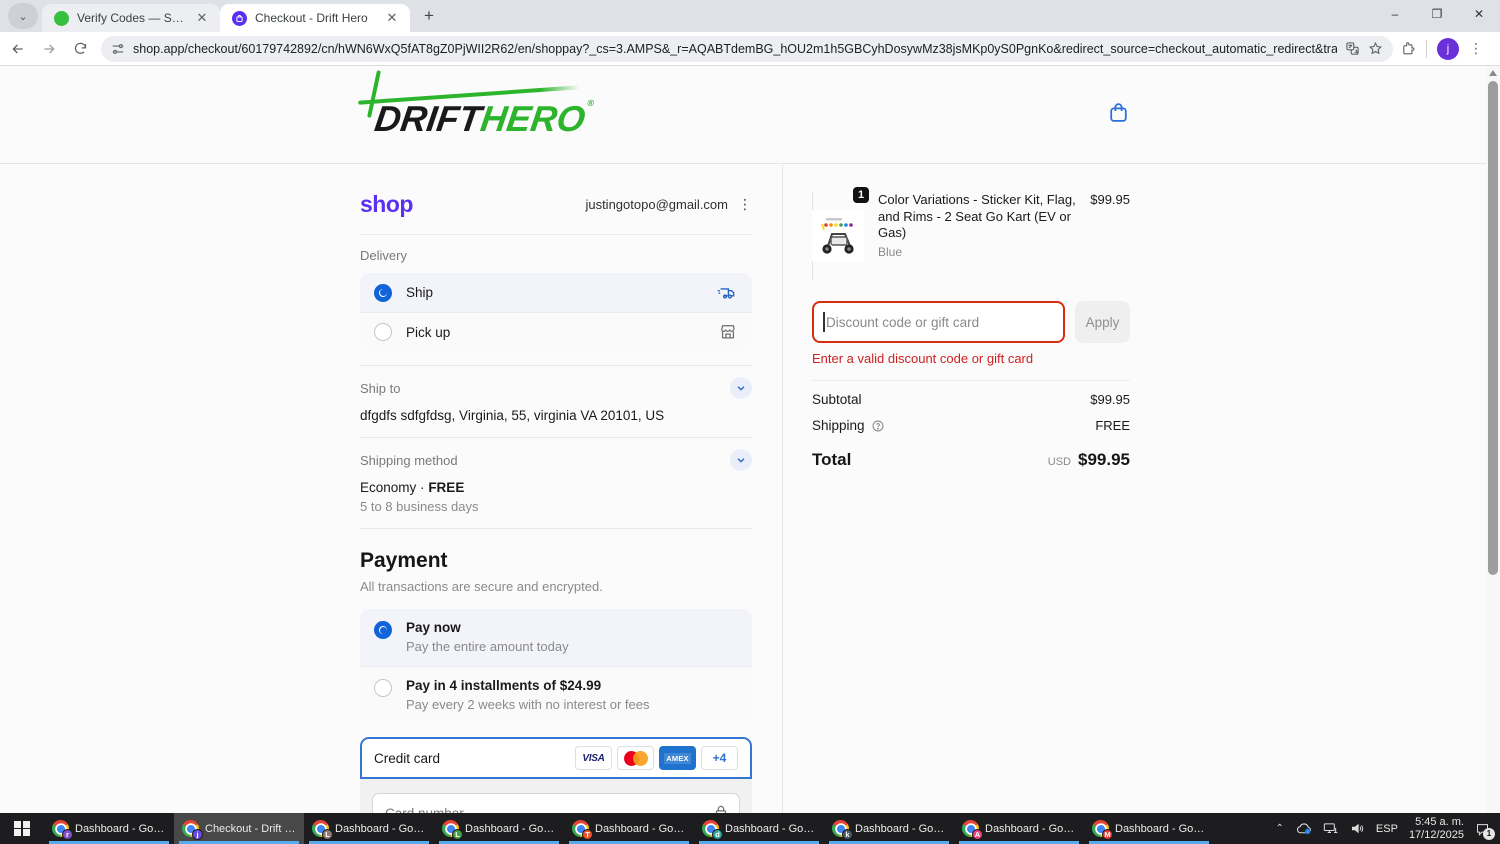 The image size is (1500, 844). What do you see at coordinates (923, 358) in the screenshot?
I see `discount-error-message: Enter a valid discount code or gift card` at bounding box center [923, 358].